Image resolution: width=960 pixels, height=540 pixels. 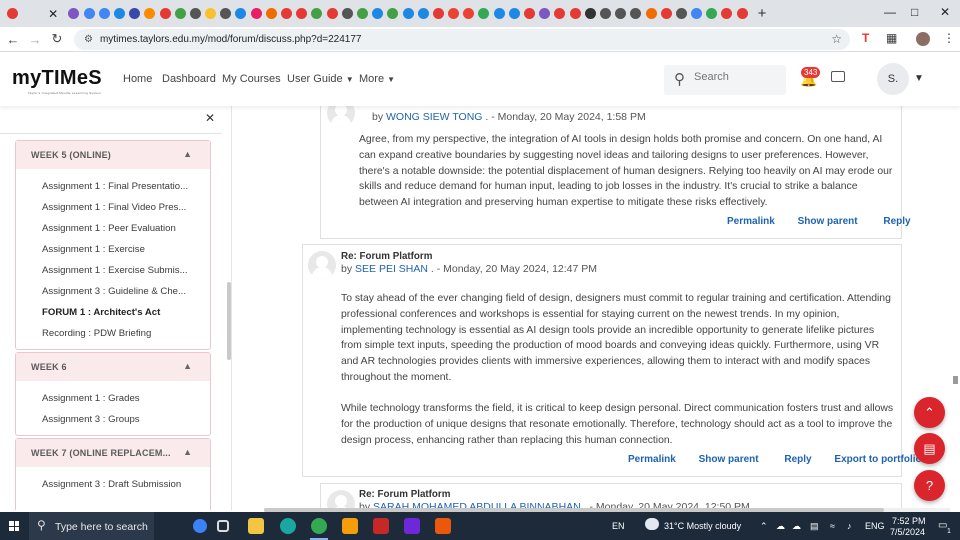 I want to click on back-icon: ←, so click(x=13, y=39).